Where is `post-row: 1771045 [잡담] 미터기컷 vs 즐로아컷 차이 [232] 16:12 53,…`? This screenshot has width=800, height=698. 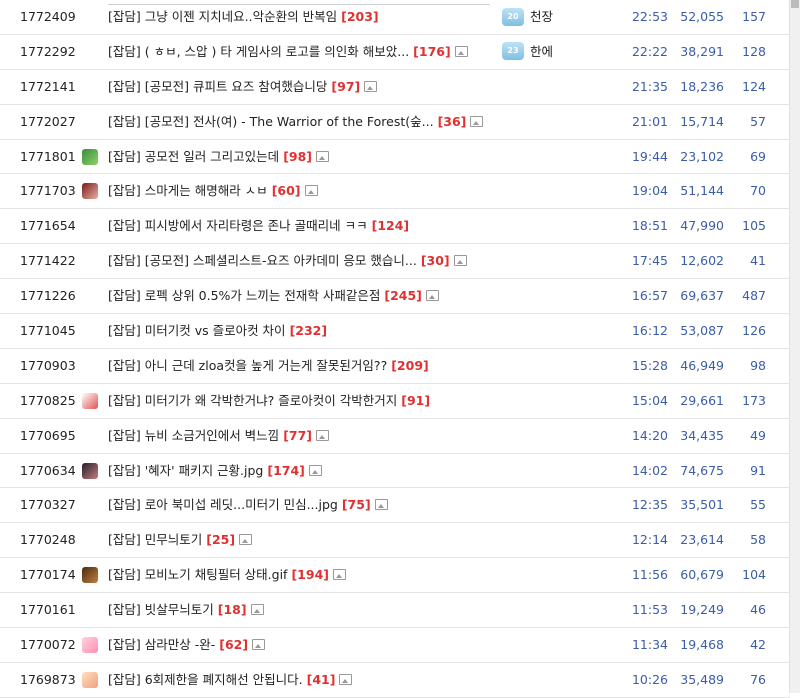
post-row: 1771045 [잡담] 미터기컷 vs 즐로아컷 차이 [232] 16:12 53,… is located at coordinates (395, 331).